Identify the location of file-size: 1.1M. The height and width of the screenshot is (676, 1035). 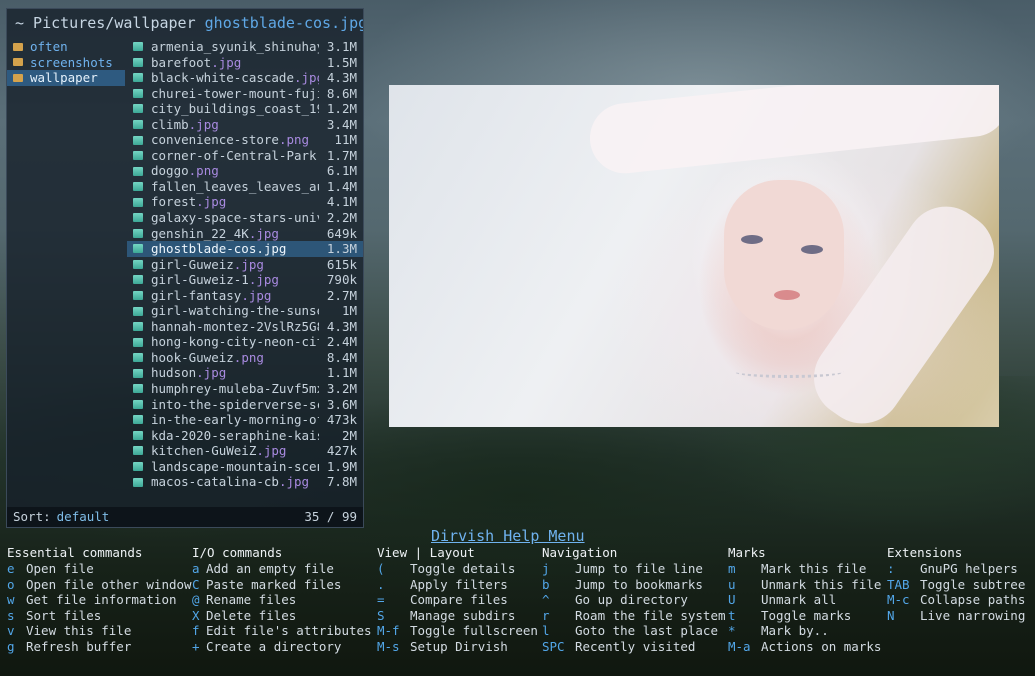
(341, 373).